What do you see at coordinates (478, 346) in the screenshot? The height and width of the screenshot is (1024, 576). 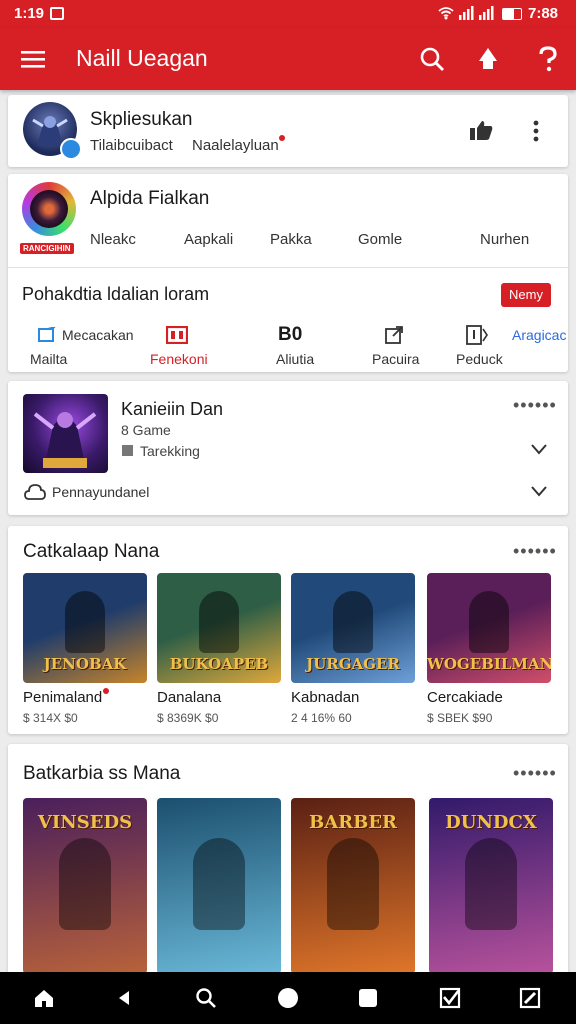 I see `tab-info: Peduck` at bounding box center [478, 346].